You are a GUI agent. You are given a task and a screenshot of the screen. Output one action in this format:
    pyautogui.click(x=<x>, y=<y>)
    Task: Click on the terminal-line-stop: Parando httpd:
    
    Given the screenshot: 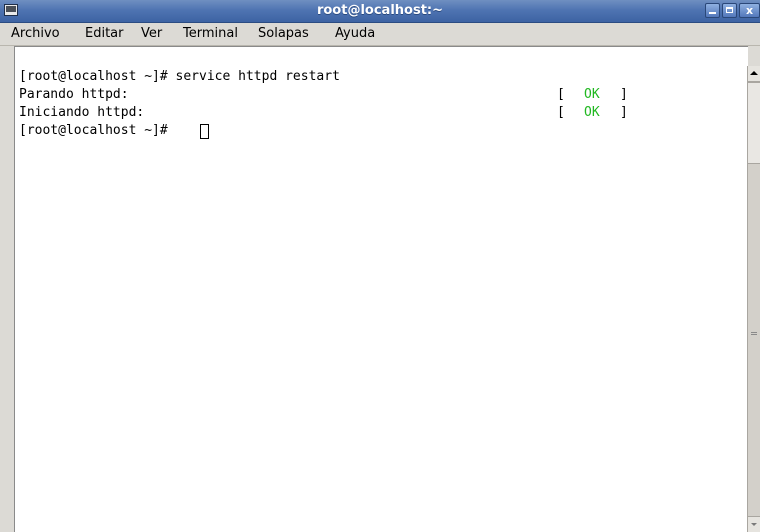 What is the action you would take?
    pyautogui.click(x=74, y=94)
    